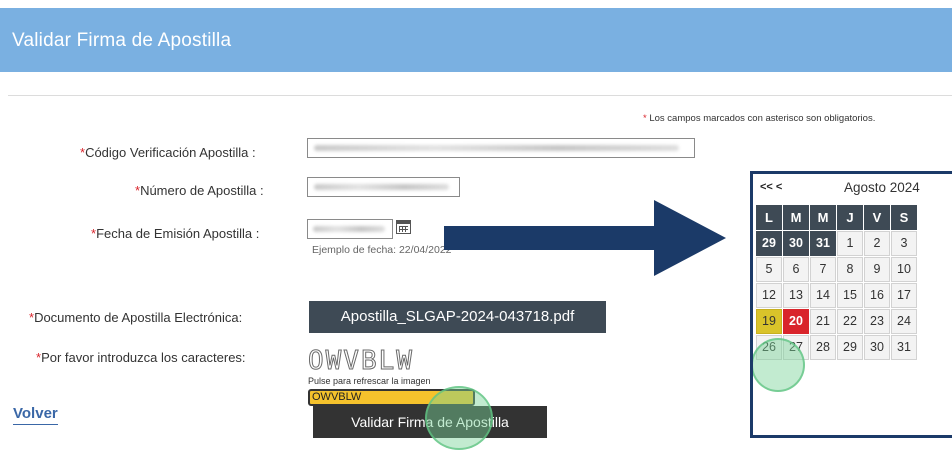  What do you see at coordinates (823, 269) in the screenshot?
I see `calendar-day: 7` at bounding box center [823, 269].